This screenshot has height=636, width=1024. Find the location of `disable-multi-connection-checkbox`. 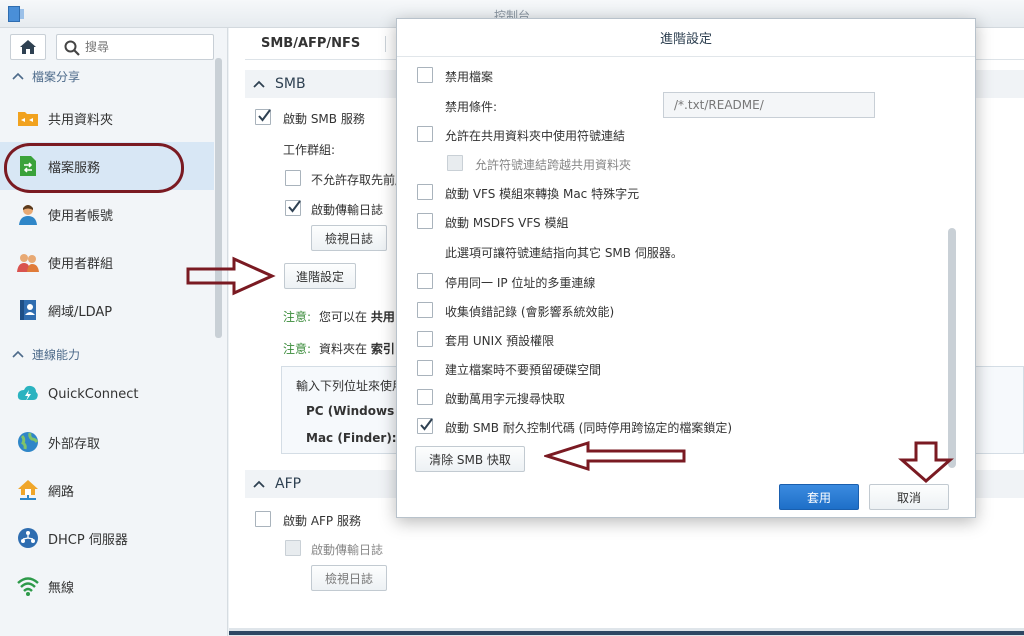

disable-multi-connection-checkbox is located at coordinates (425, 281).